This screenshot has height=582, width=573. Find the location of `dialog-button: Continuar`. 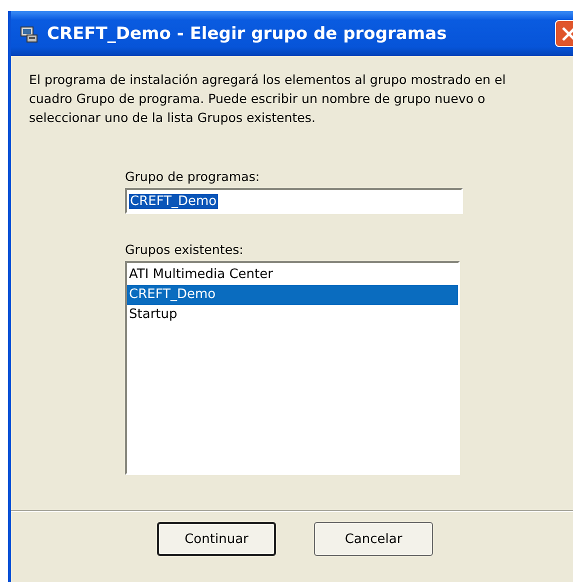

dialog-button: Continuar is located at coordinates (216, 539).